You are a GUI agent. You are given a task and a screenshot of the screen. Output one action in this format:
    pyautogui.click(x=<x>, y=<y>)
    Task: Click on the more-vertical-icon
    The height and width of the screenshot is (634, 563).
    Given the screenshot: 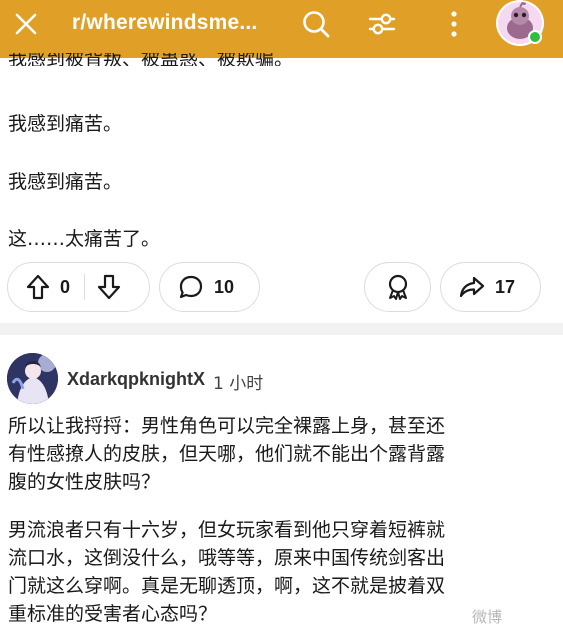 What is the action you would take?
    pyautogui.click(x=454, y=24)
    